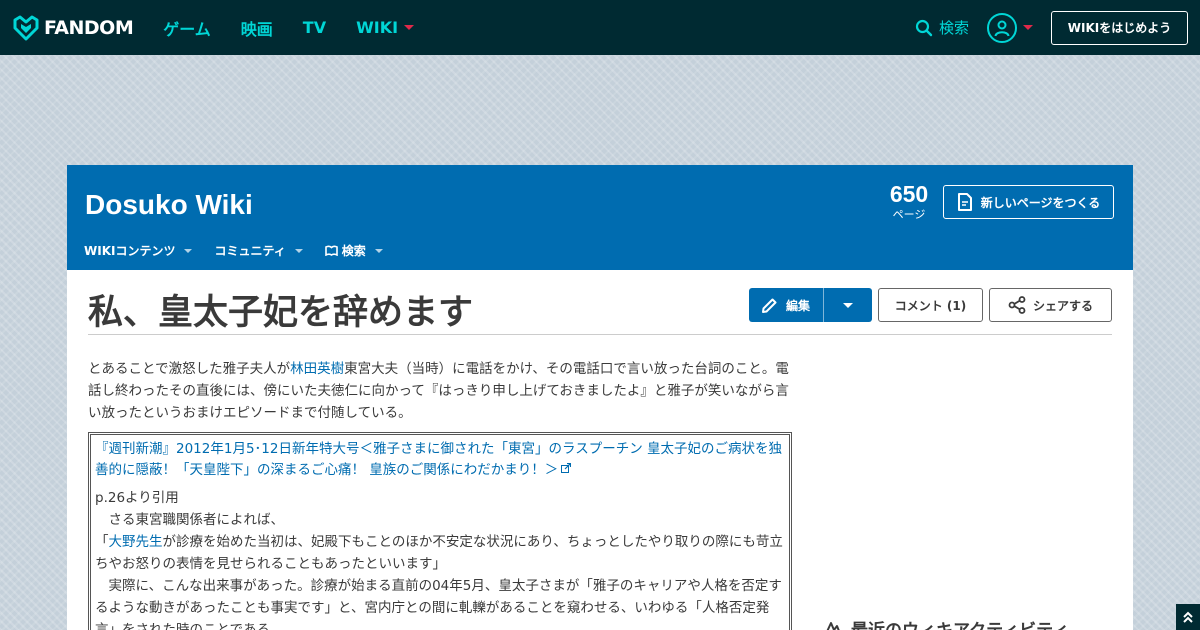 Image resolution: width=1200 pixels, height=630 pixels. I want to click on quote-open-bracket: 「, so click(102, 542).